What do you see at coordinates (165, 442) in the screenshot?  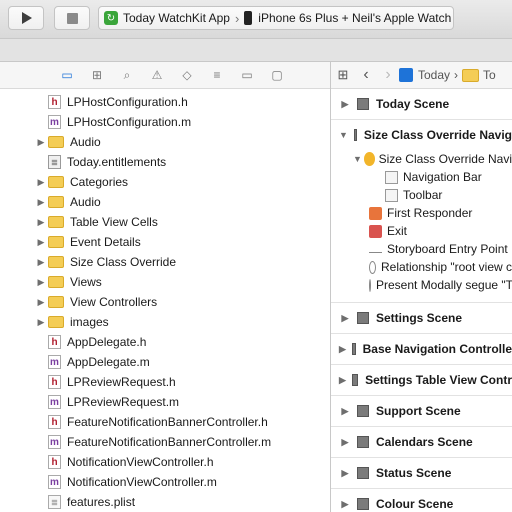 I see `file-row: m FeatureNotificationBannerController.m` at bounding box center [165, 442].